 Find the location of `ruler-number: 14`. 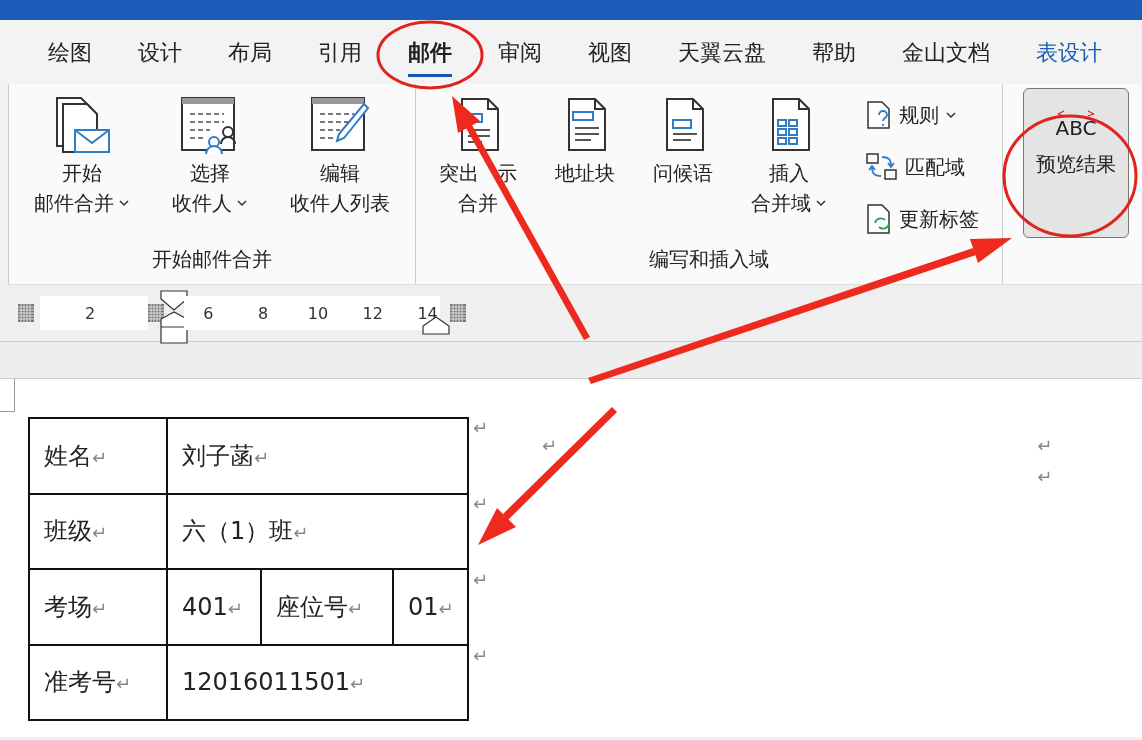

ruler-number: 14 is located at coordinates (427, 313).